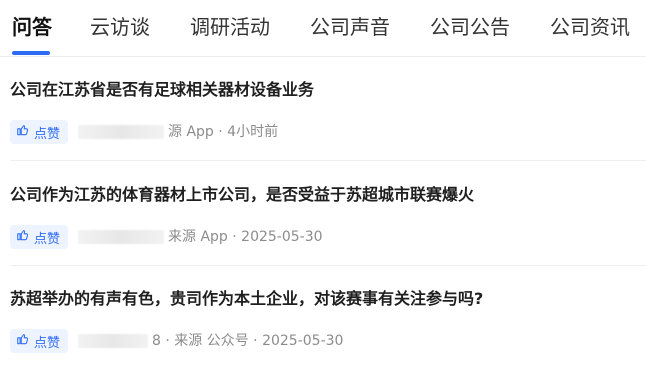  I want to click on source-time-text: 源 App · 4小时前, so click(223, 132).